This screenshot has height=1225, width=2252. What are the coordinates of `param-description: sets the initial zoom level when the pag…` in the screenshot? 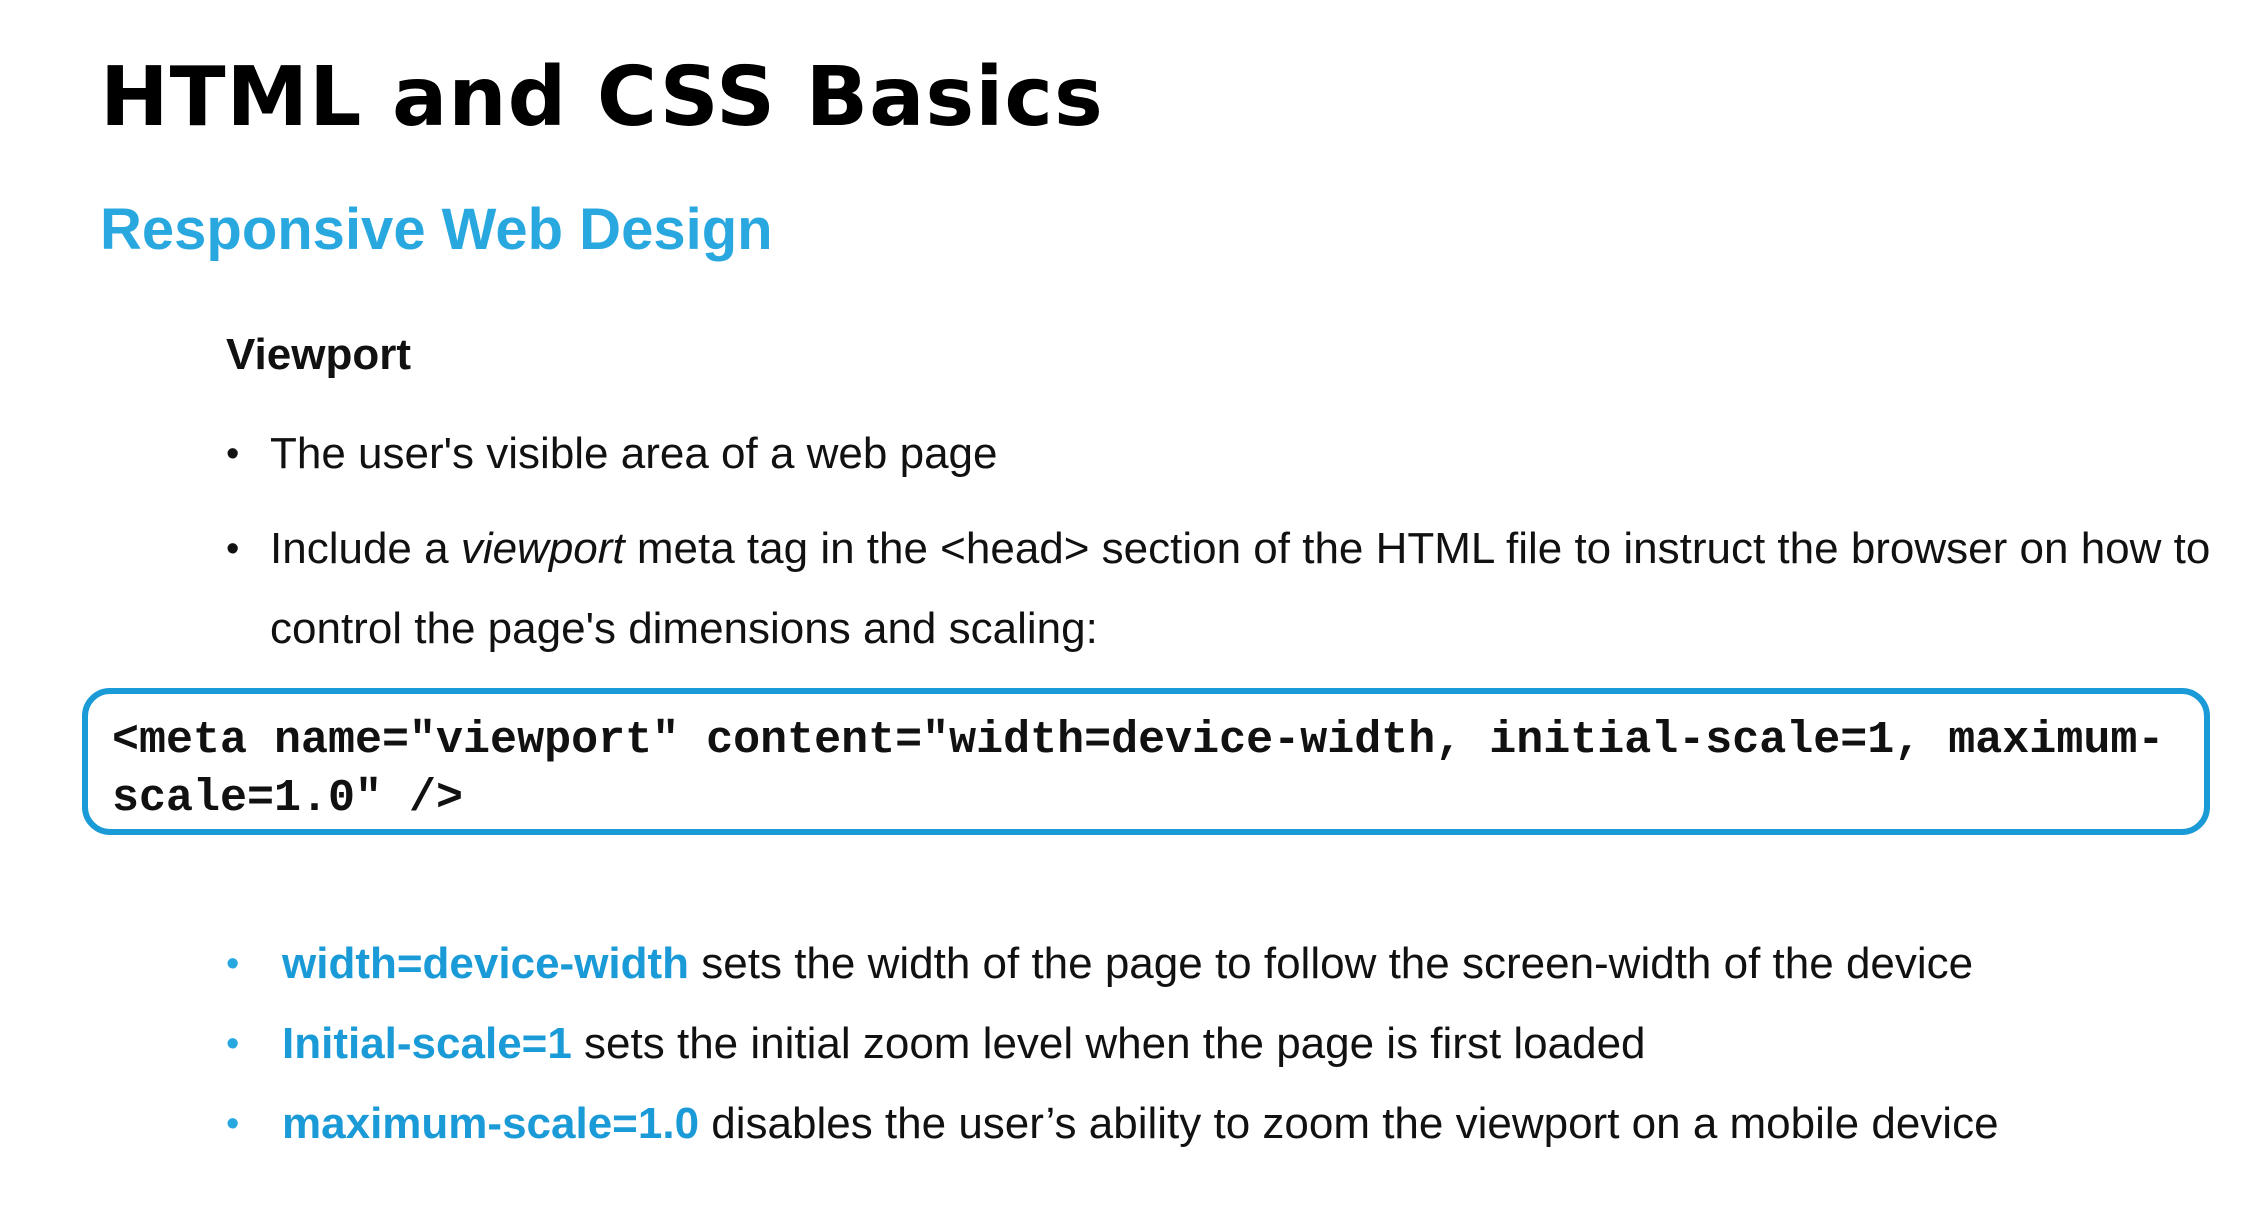 It's located at (1108, 1043).